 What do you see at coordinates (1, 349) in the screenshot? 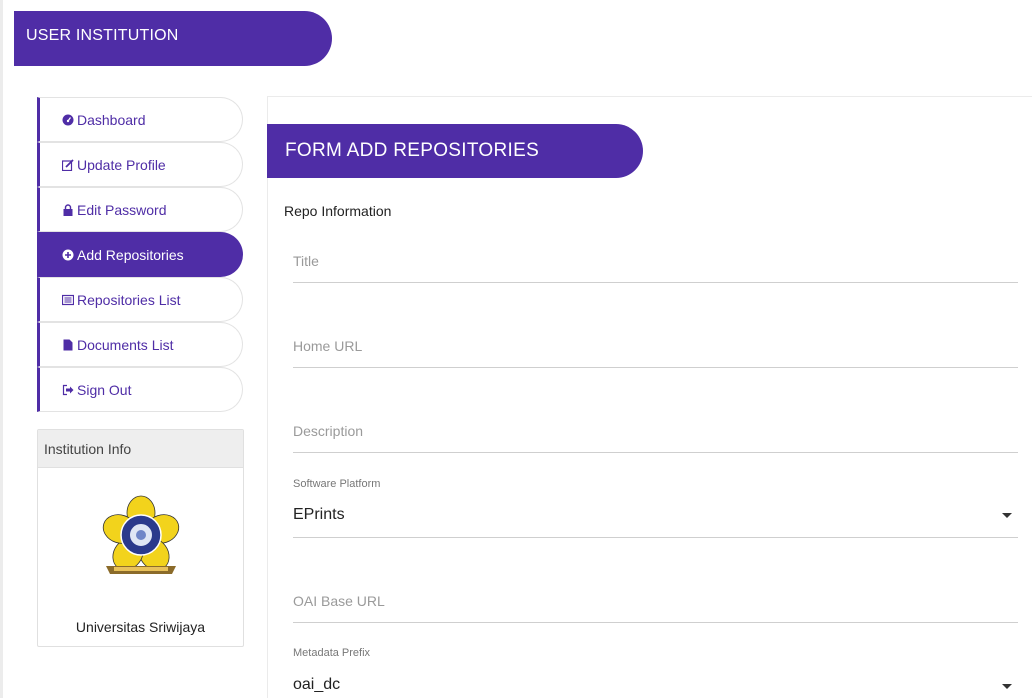
I see `page-left-border` at bounding box center [1, 349].